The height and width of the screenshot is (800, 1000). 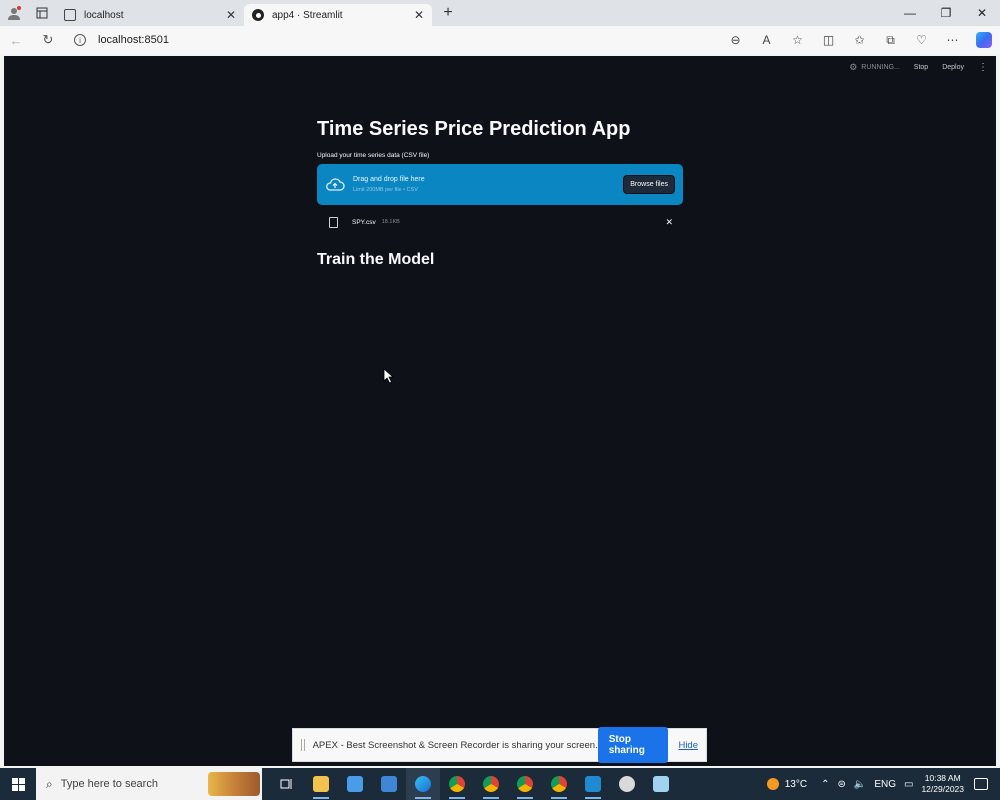 What do you see at coordinates (80, 40) in the screenshot?
I see `info-icon: i` at bounding box center [80, 40].